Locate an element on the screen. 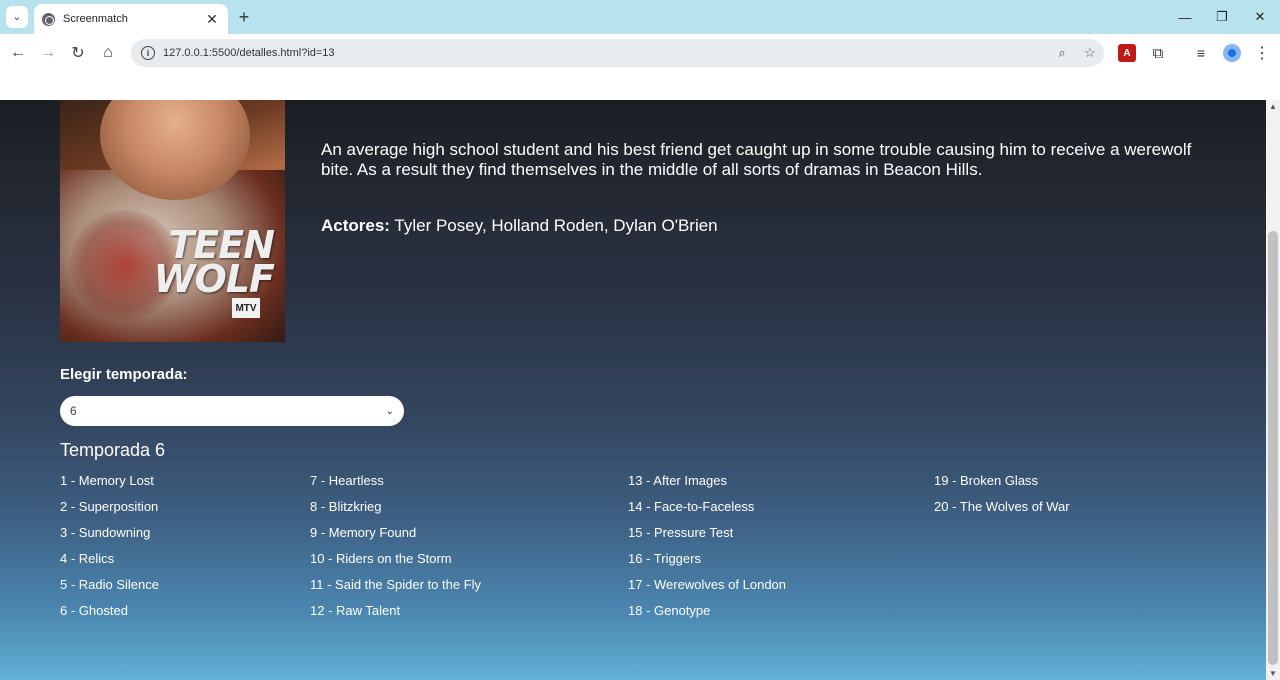 Image resolution: width=1280 pixels, height=680 pixels. url-text: 127.0.0.1:5500/detalles.html?id=13 is located at coordinates (605, 53).